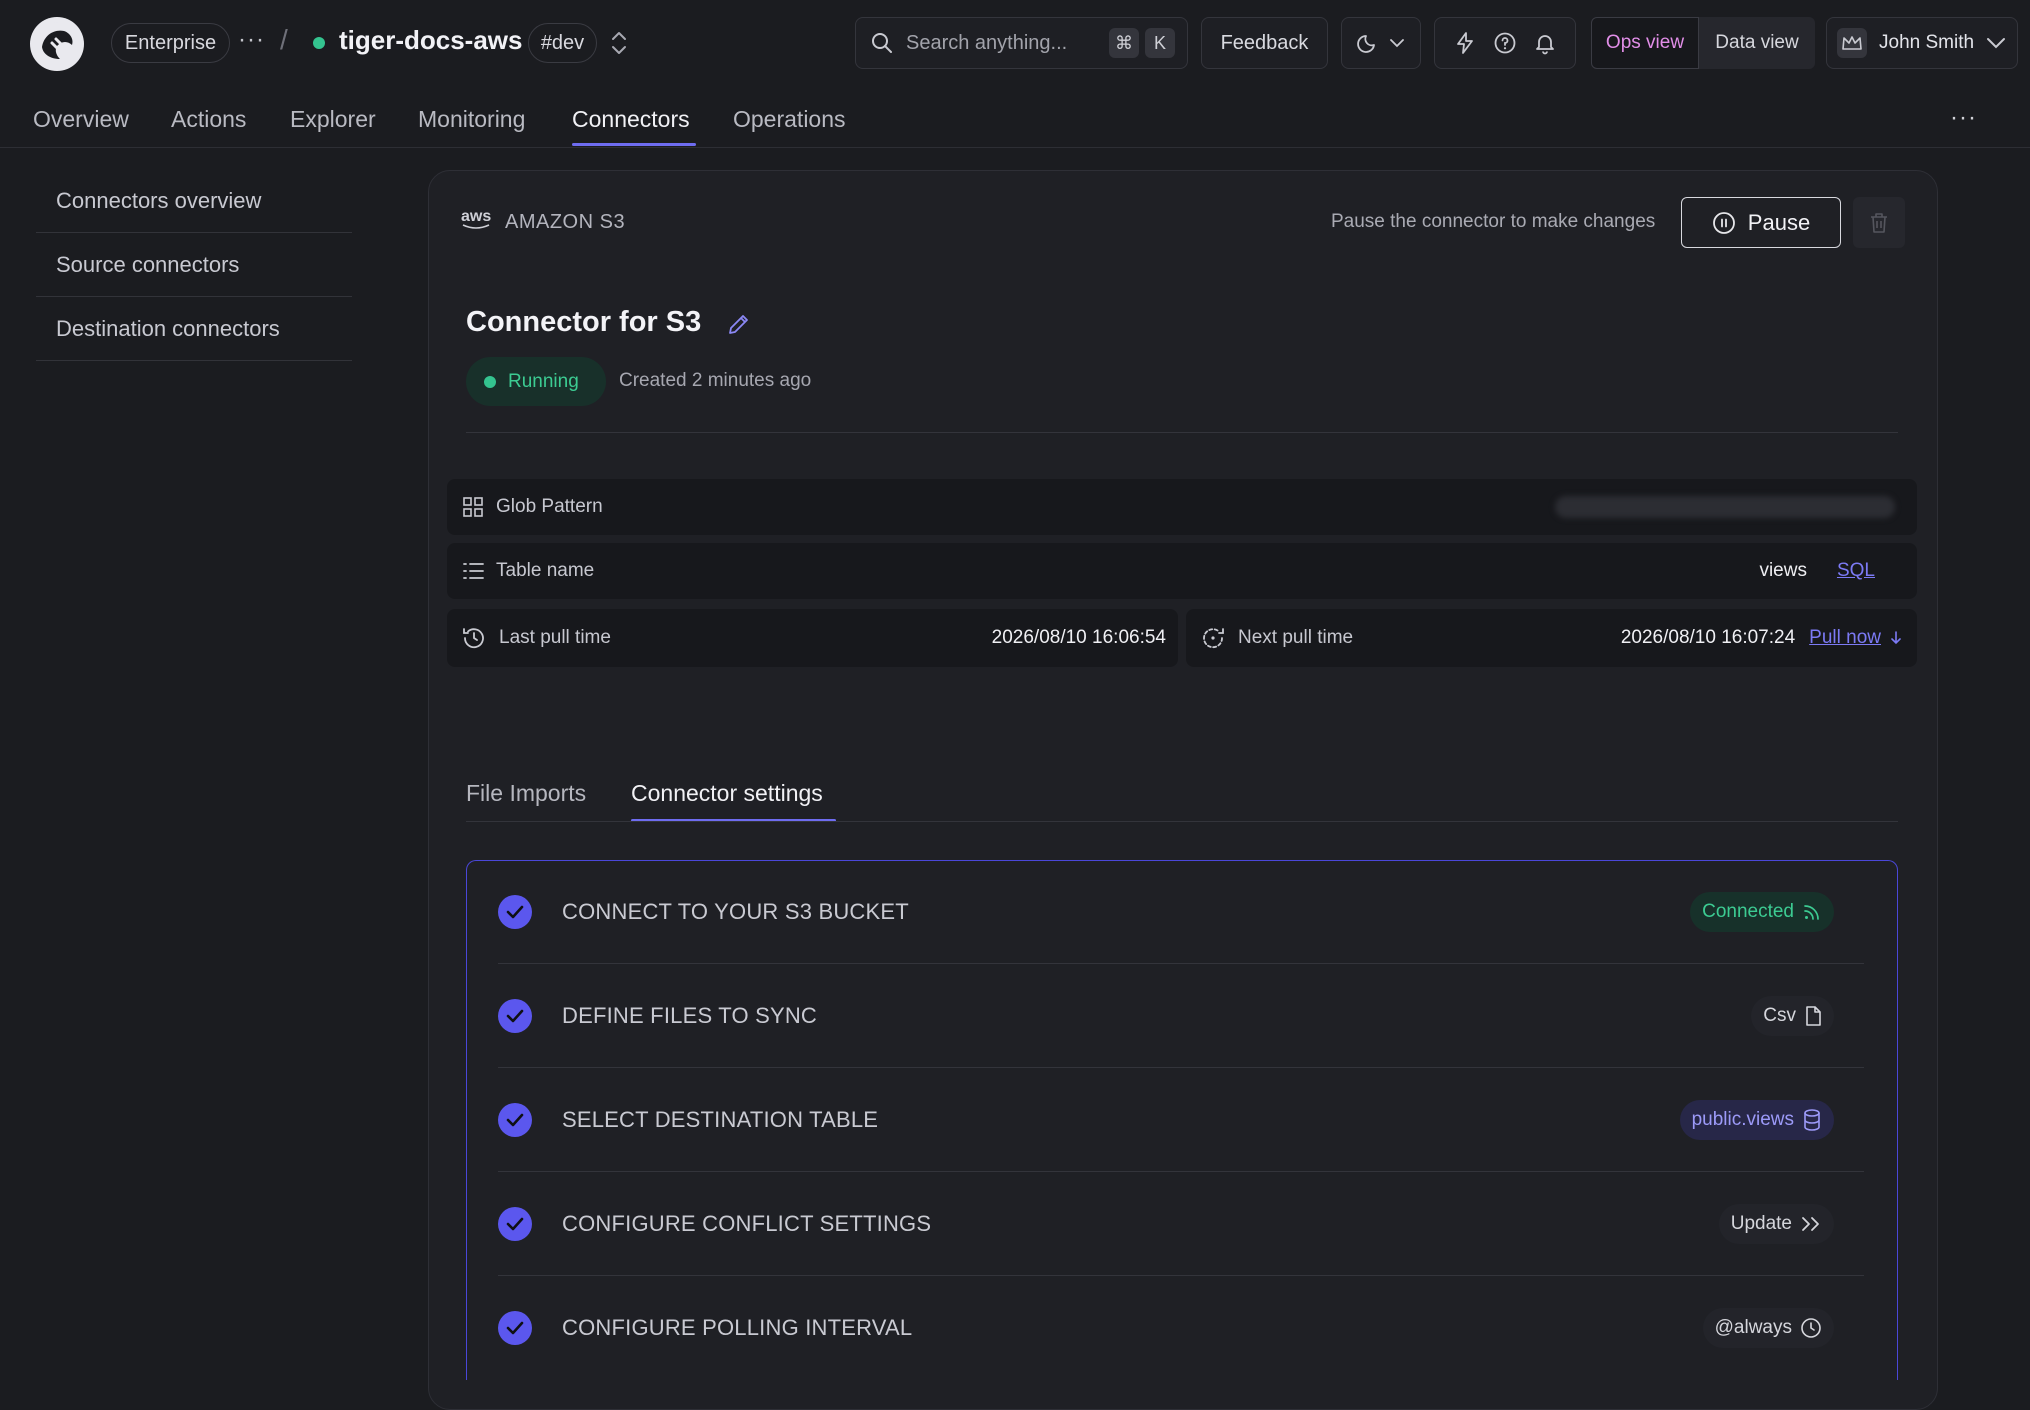 The height and width of the screenshot is (1410, 2030). What do you see at coordinates (476, 219) in the screenshot?
I see `aws-logo: aws` at bounding box center [476, 219].